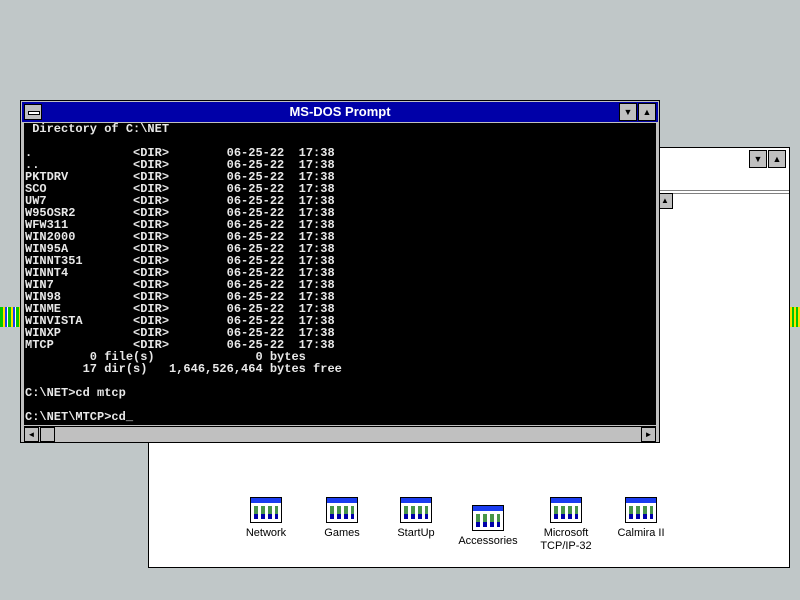 The width and height of the screenshot is (800, 600). I want to click on dos-titlebar: MS-DOS Prompt ▼ ▲, so click(340, 112).